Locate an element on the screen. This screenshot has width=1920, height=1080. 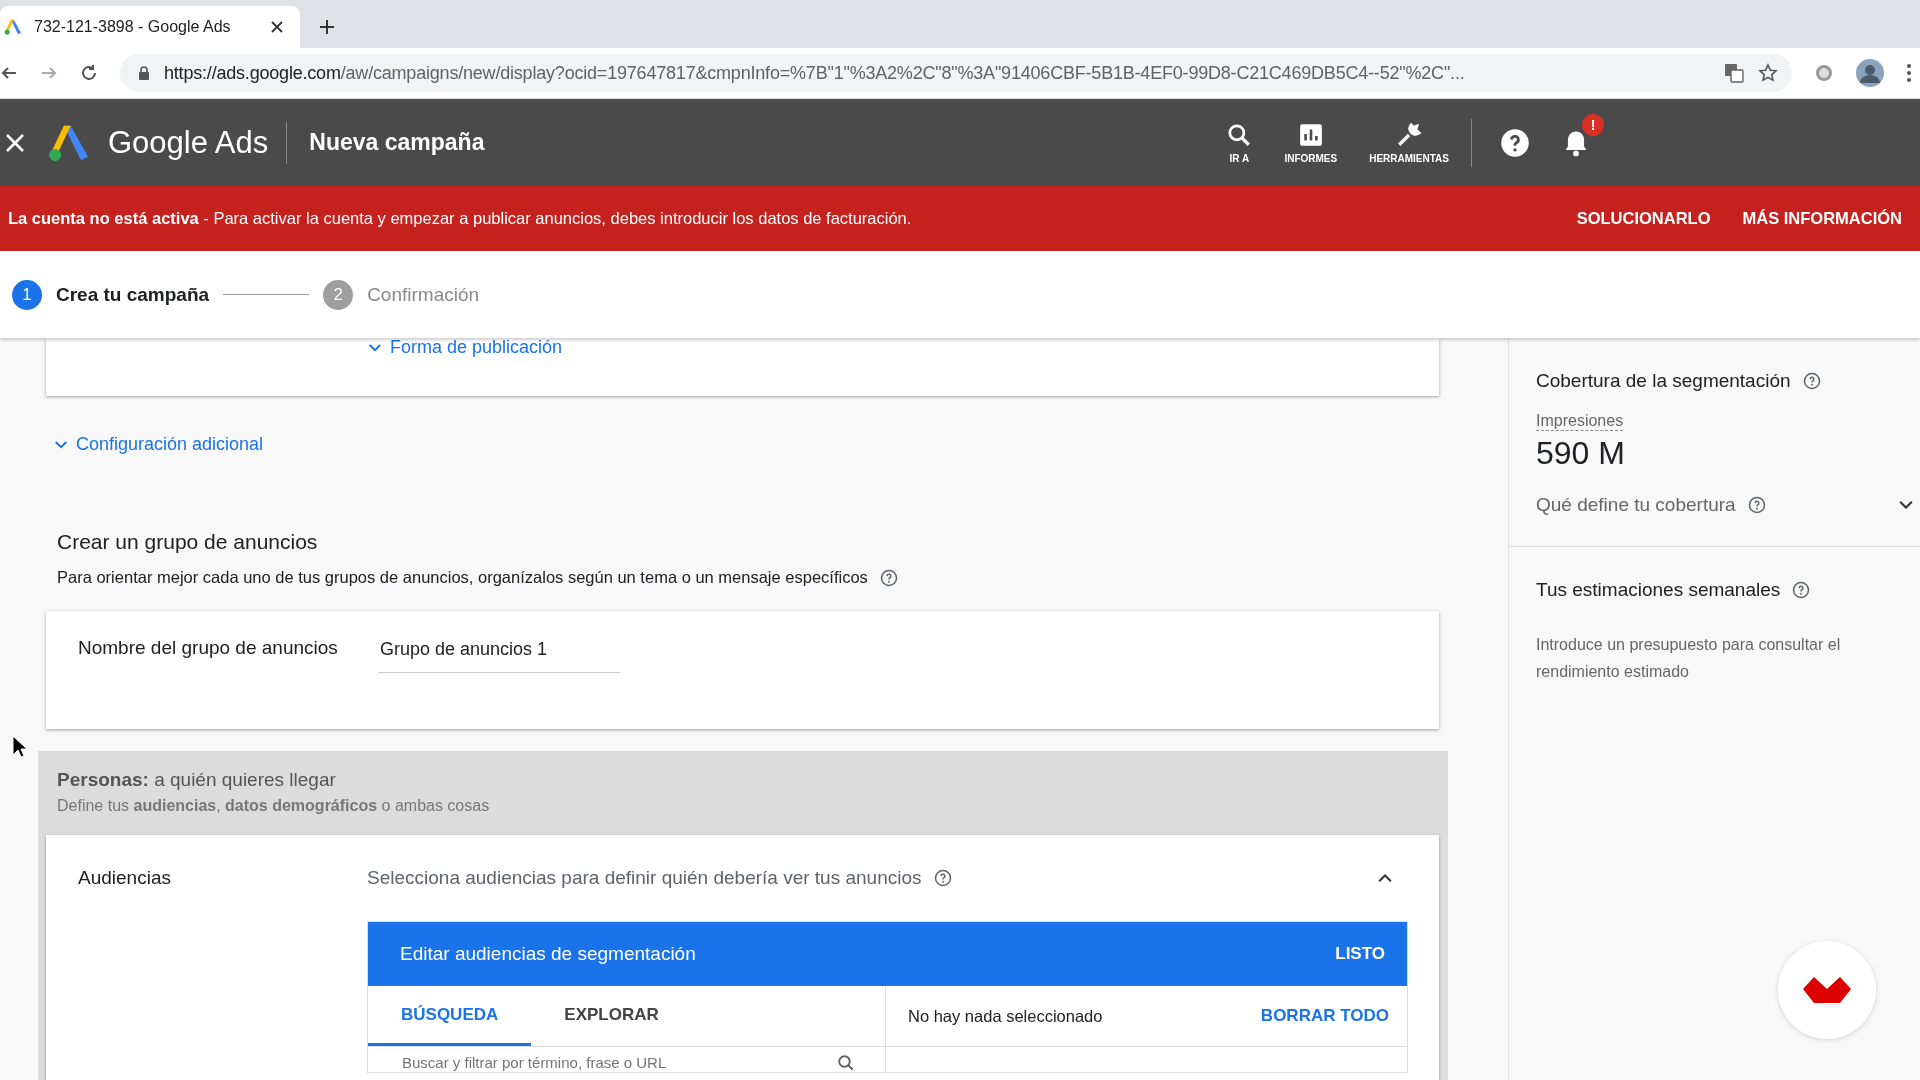
panel-text: Introduce un presupuesto para consultar el rendimiento estimado is located at coordinates (1689, 658).